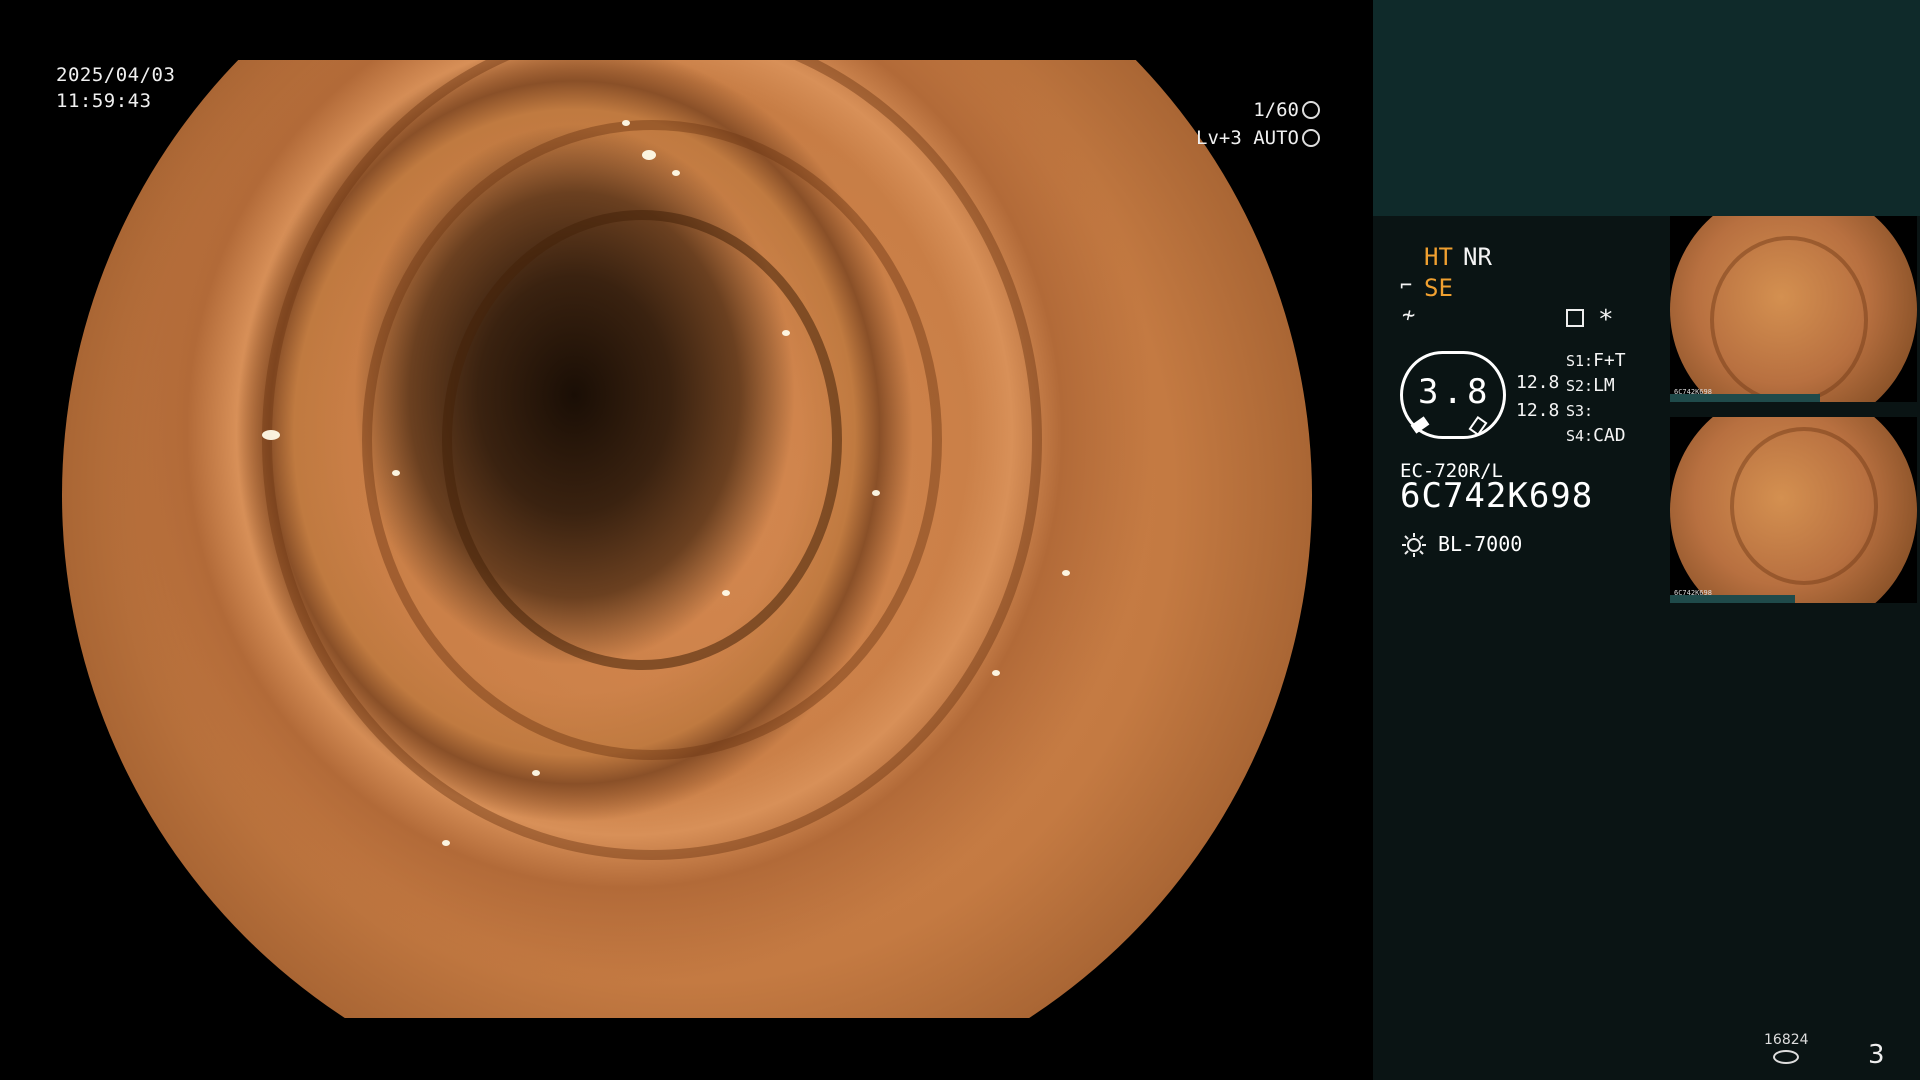 The image size is (1920, 1080). I want to click on enhance-icon: ⌐, so click(1406, 285).